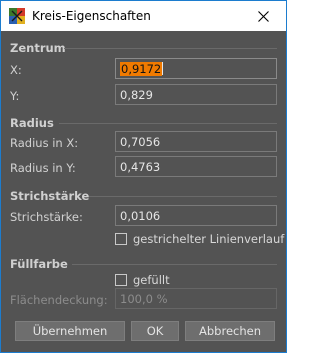 This screenshot has height=353, width=320. I want to click on cancel-button: Abbrechen, so click(230, 331).